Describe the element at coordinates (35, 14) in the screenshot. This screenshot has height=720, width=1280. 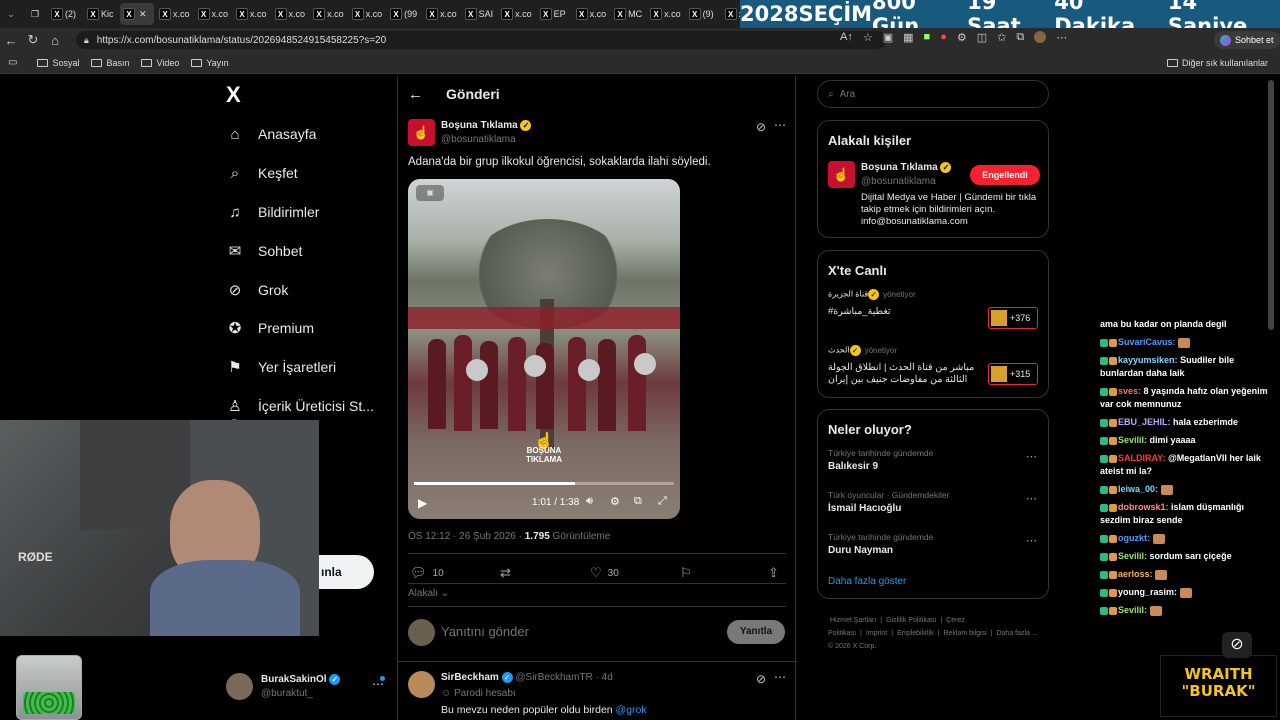
I see `tab-workspaces-icon: ❐` at that location.